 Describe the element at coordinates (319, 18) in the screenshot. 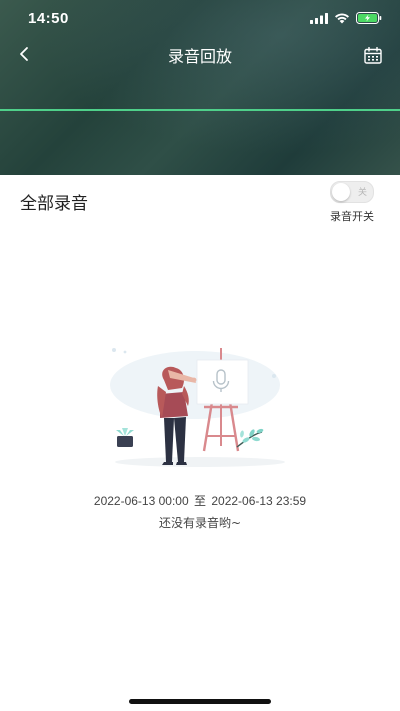

I see `signal-icon` at that location.